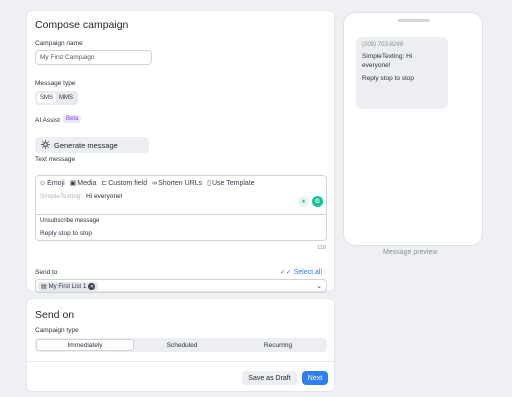  Describe the element at coordinates (376, 65) in the screenshot. I see `preview-line-2: everyone!` at that location.